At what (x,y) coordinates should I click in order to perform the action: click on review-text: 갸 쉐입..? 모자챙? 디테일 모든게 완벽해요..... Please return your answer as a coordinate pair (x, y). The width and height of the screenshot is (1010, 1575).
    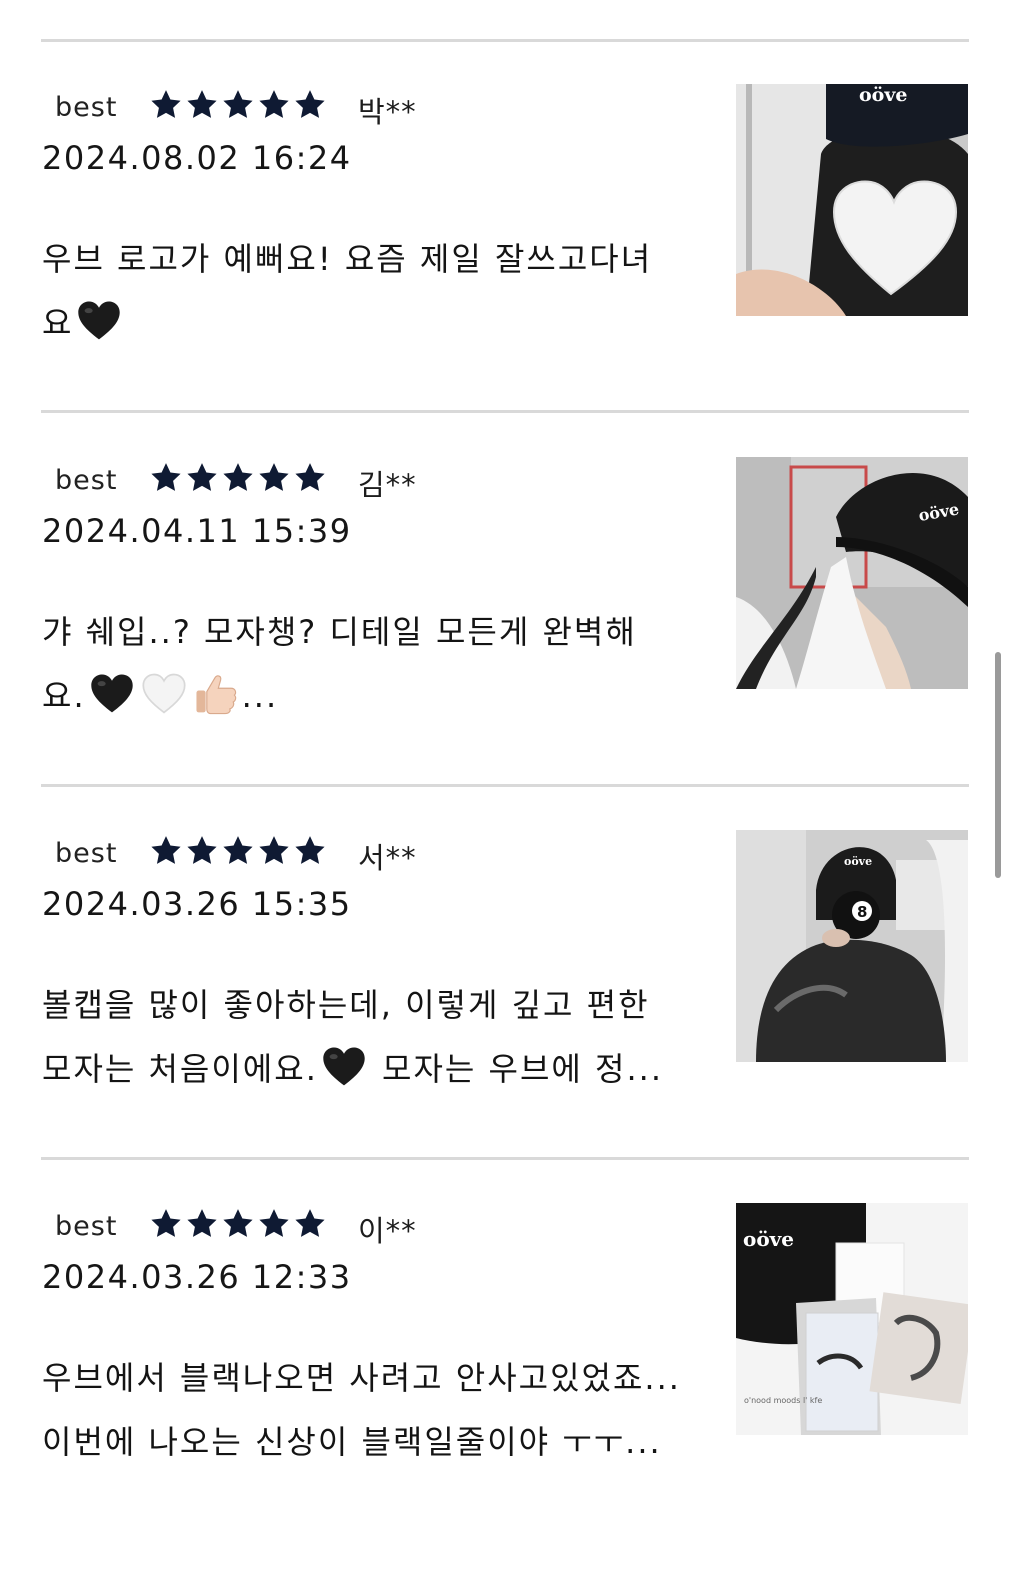
    Looking at the image, I should click on (374, 664).